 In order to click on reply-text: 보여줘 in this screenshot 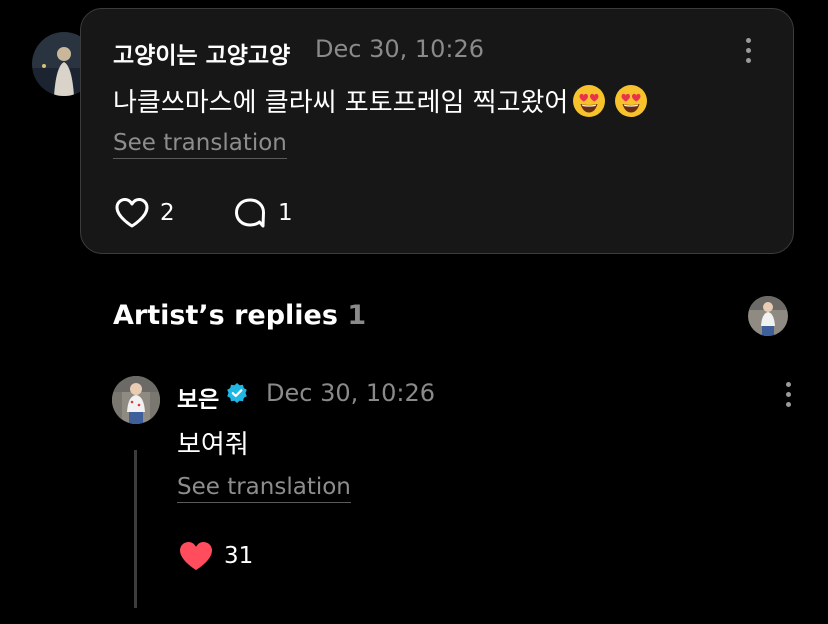, I will do `click(213, 445)`.